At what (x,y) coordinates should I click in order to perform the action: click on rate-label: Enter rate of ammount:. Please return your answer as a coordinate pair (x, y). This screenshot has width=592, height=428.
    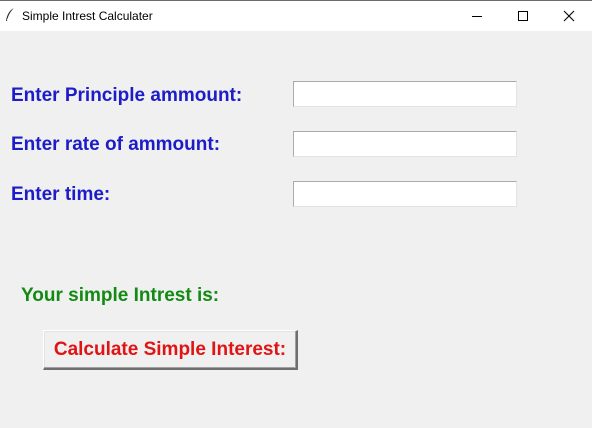
    Looking at the image, I should click on (116, 144).